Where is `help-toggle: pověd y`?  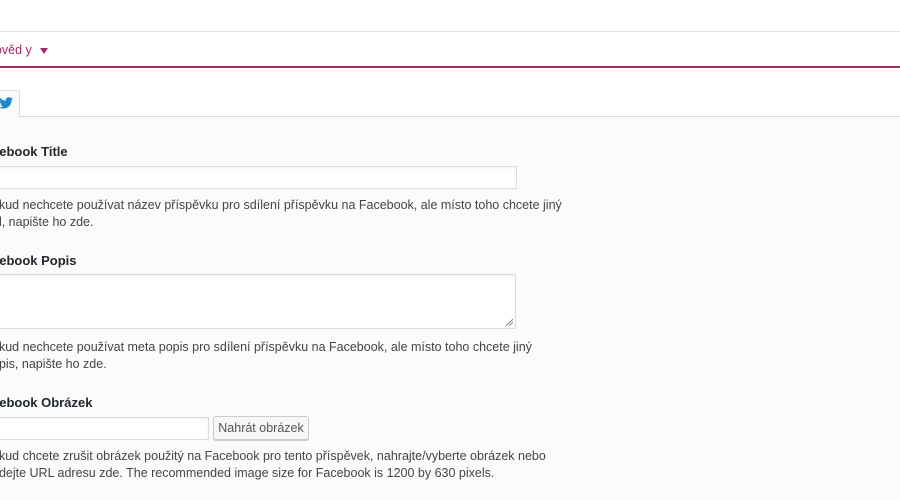 help-toggle: pověd y is located at coordinates (24, 50).